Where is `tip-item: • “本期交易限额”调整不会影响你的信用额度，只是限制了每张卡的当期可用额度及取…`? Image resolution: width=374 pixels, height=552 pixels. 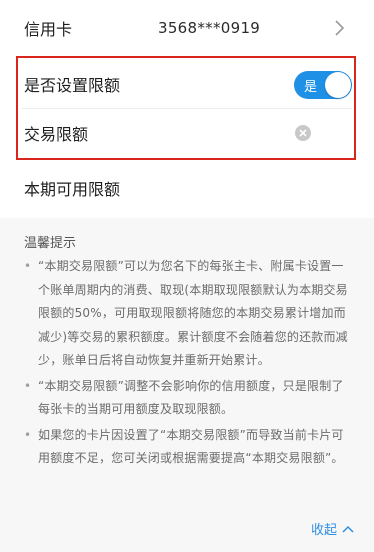
tip-item: • “本期交易限额”调整不会影响你的信用额度，只是限制了每张卡的当期可用额度及取… is located at coordinates (187, 398).